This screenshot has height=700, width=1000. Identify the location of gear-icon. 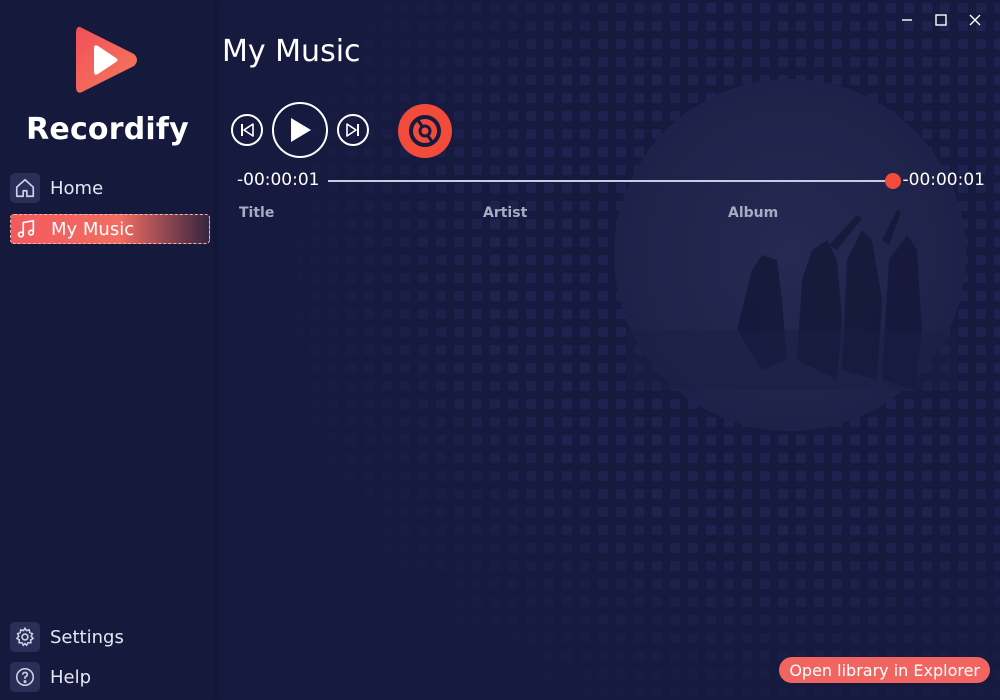
(25, 637).